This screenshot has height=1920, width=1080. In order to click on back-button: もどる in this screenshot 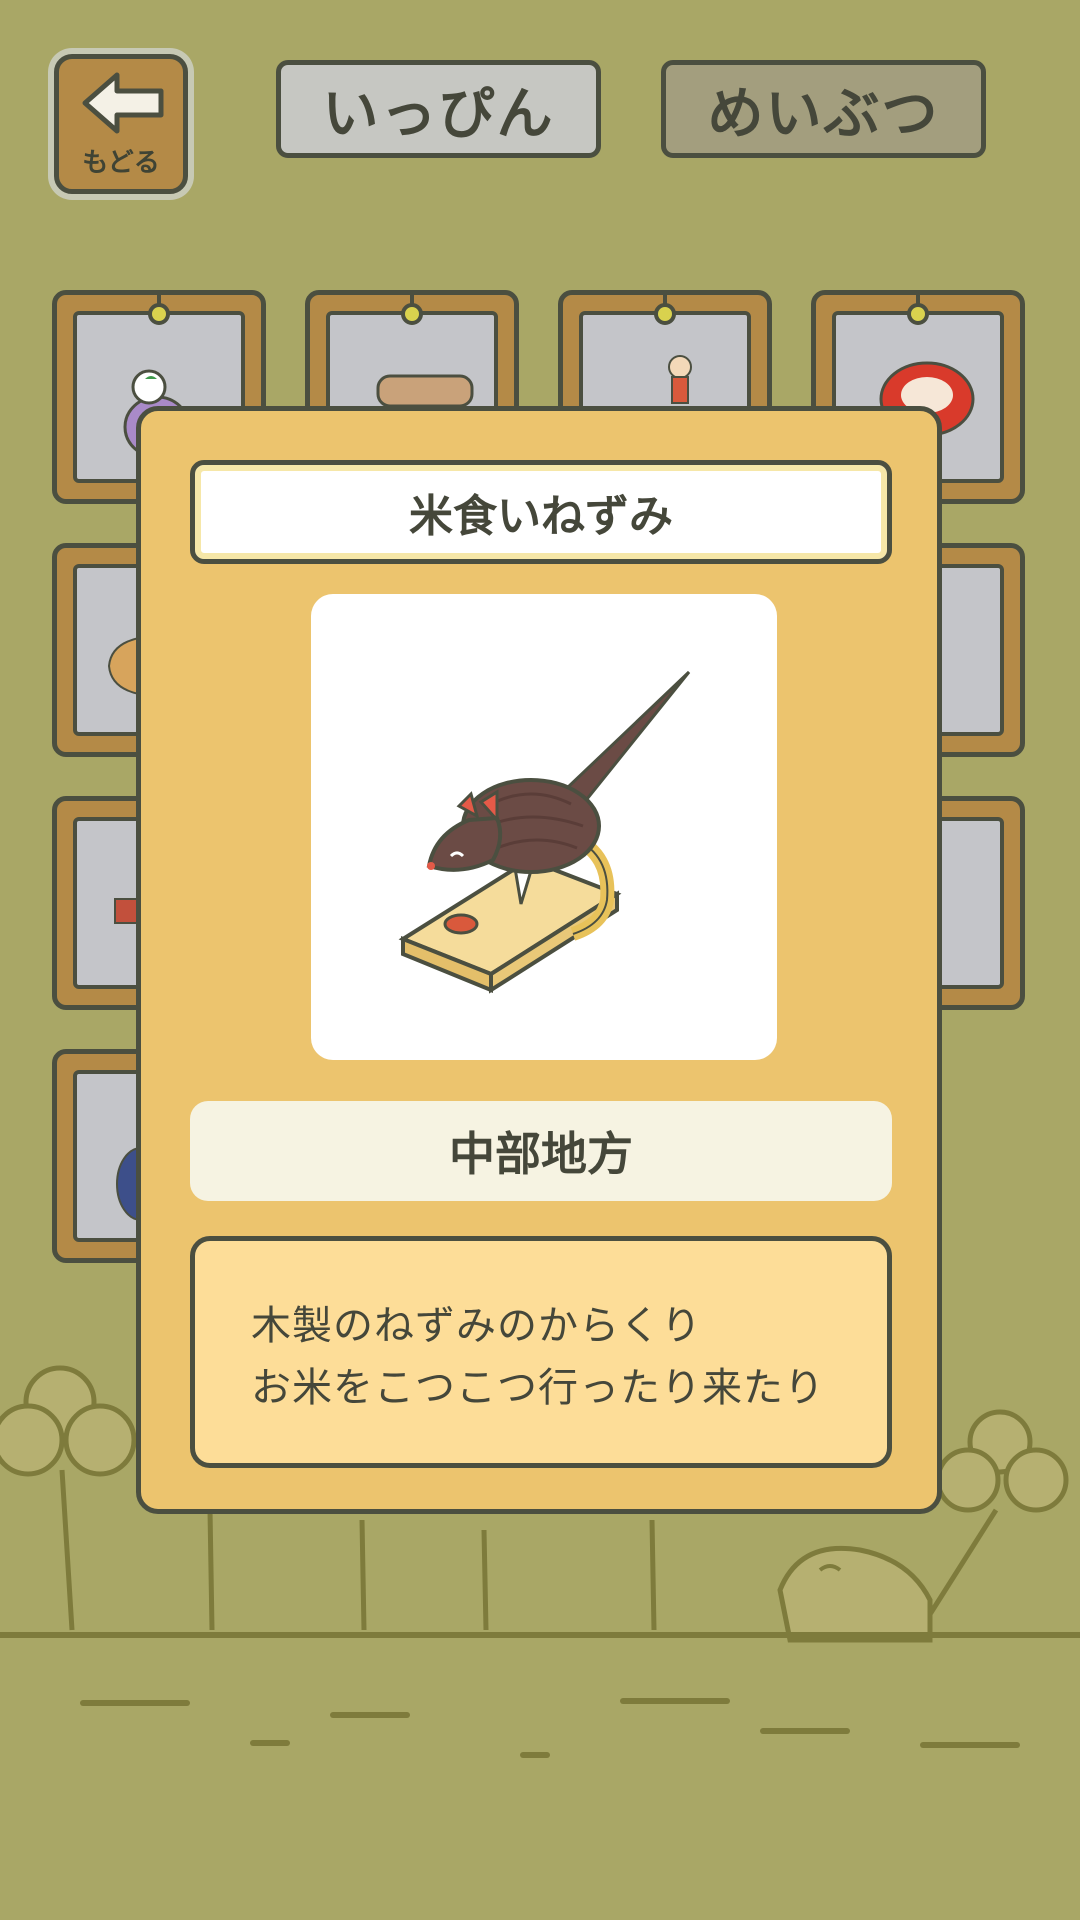, I will do `click(121, 124)`.